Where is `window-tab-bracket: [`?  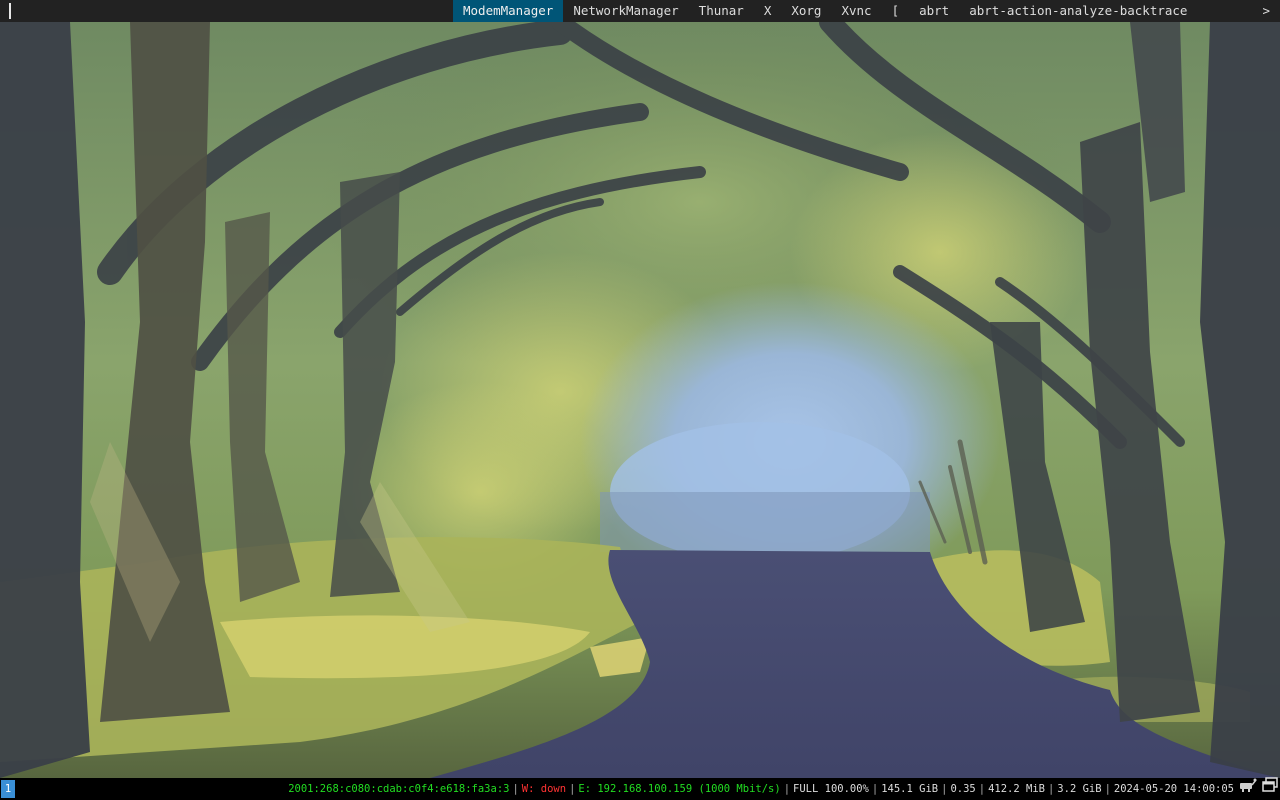
window-tab-bracket: [ is located at coordinates (896, 11).